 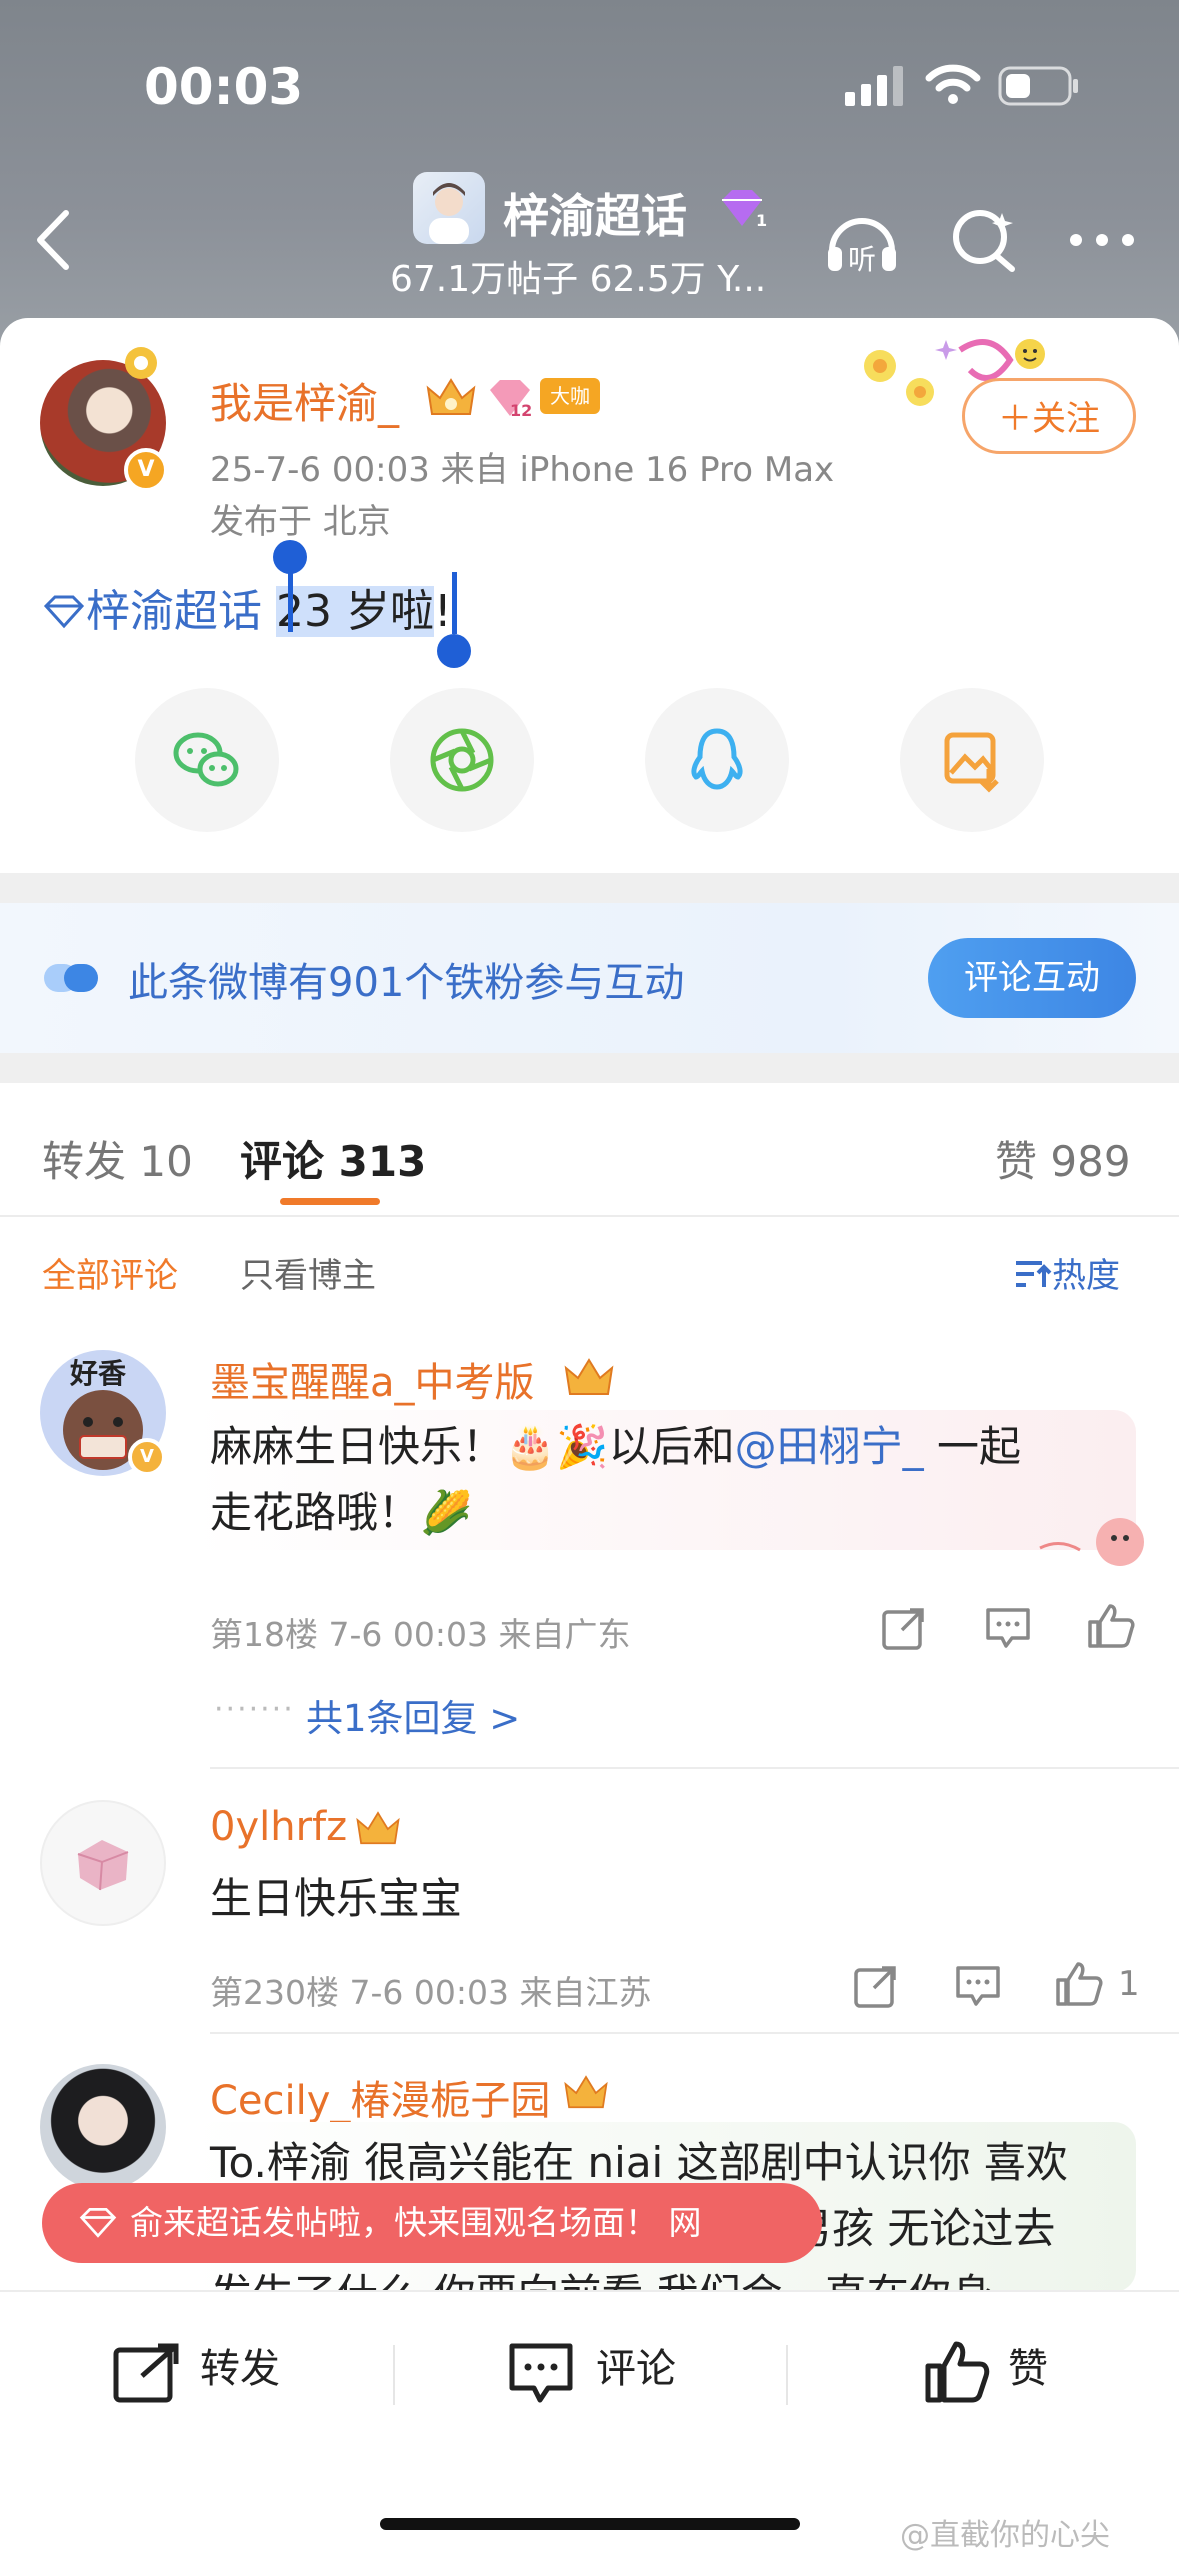 I want to click on post-text-end: !, so click(x=442, y=611).